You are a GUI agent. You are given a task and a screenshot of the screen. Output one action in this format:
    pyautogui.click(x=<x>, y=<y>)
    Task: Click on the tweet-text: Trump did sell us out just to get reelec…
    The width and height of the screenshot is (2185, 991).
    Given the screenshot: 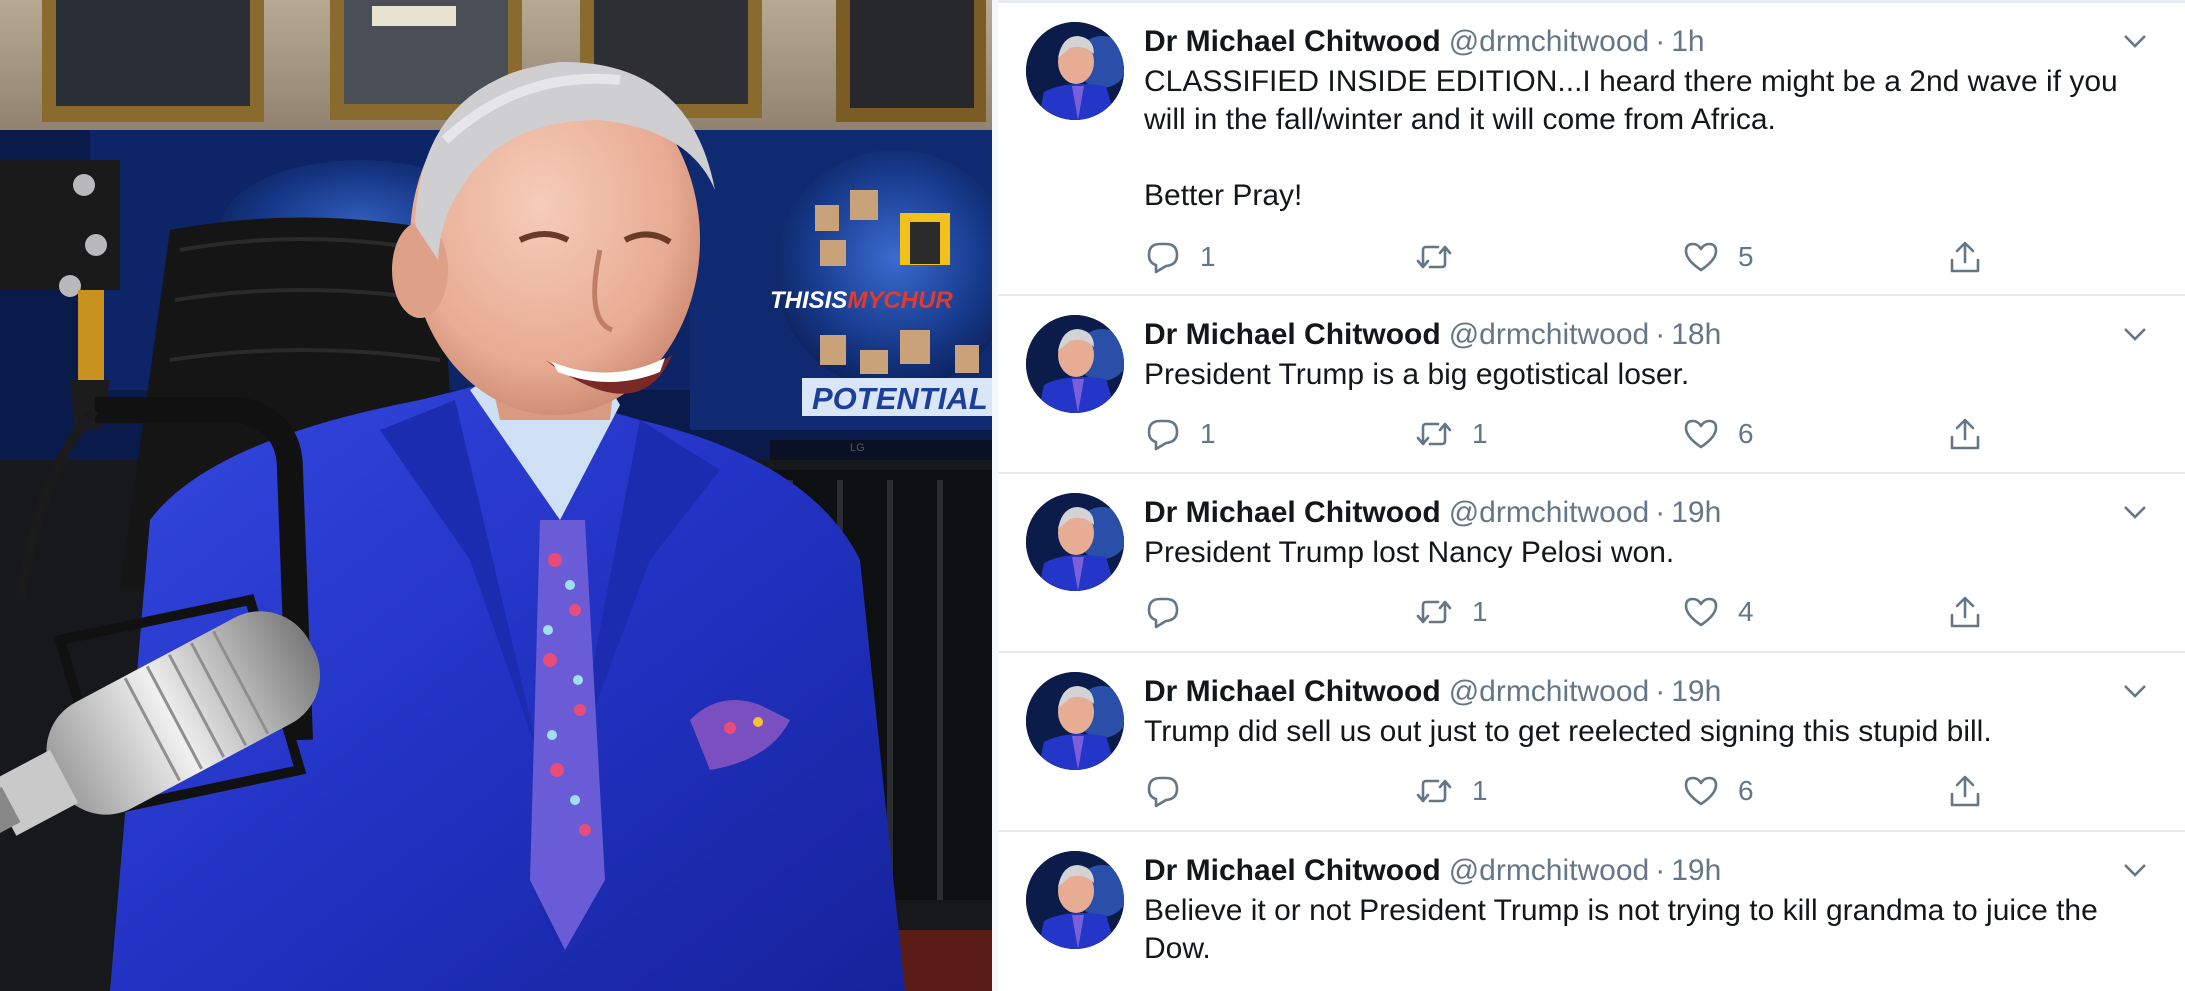 What is the action you would take?
    pyautogui.click(x=1568, y=731)
    